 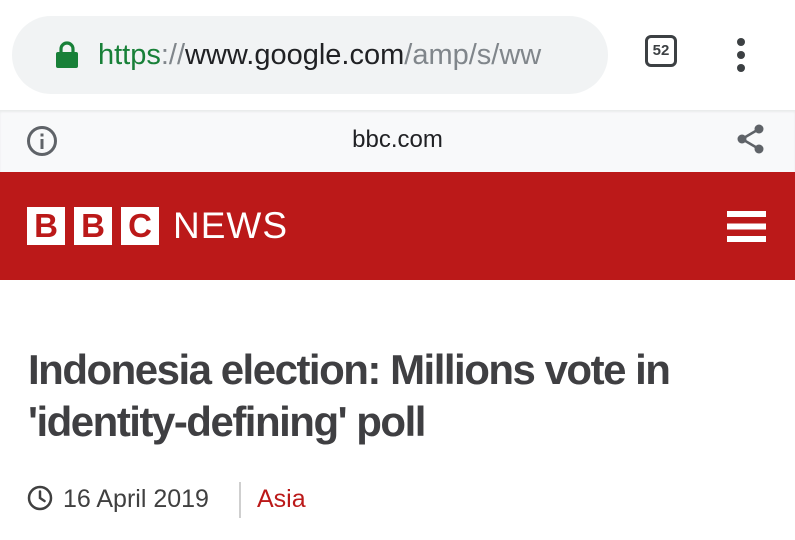 What do you see at coordinates (473, 55) in the screenshot?
I see `url-path: /amp/s/ww` at bounding box center [473, 55].